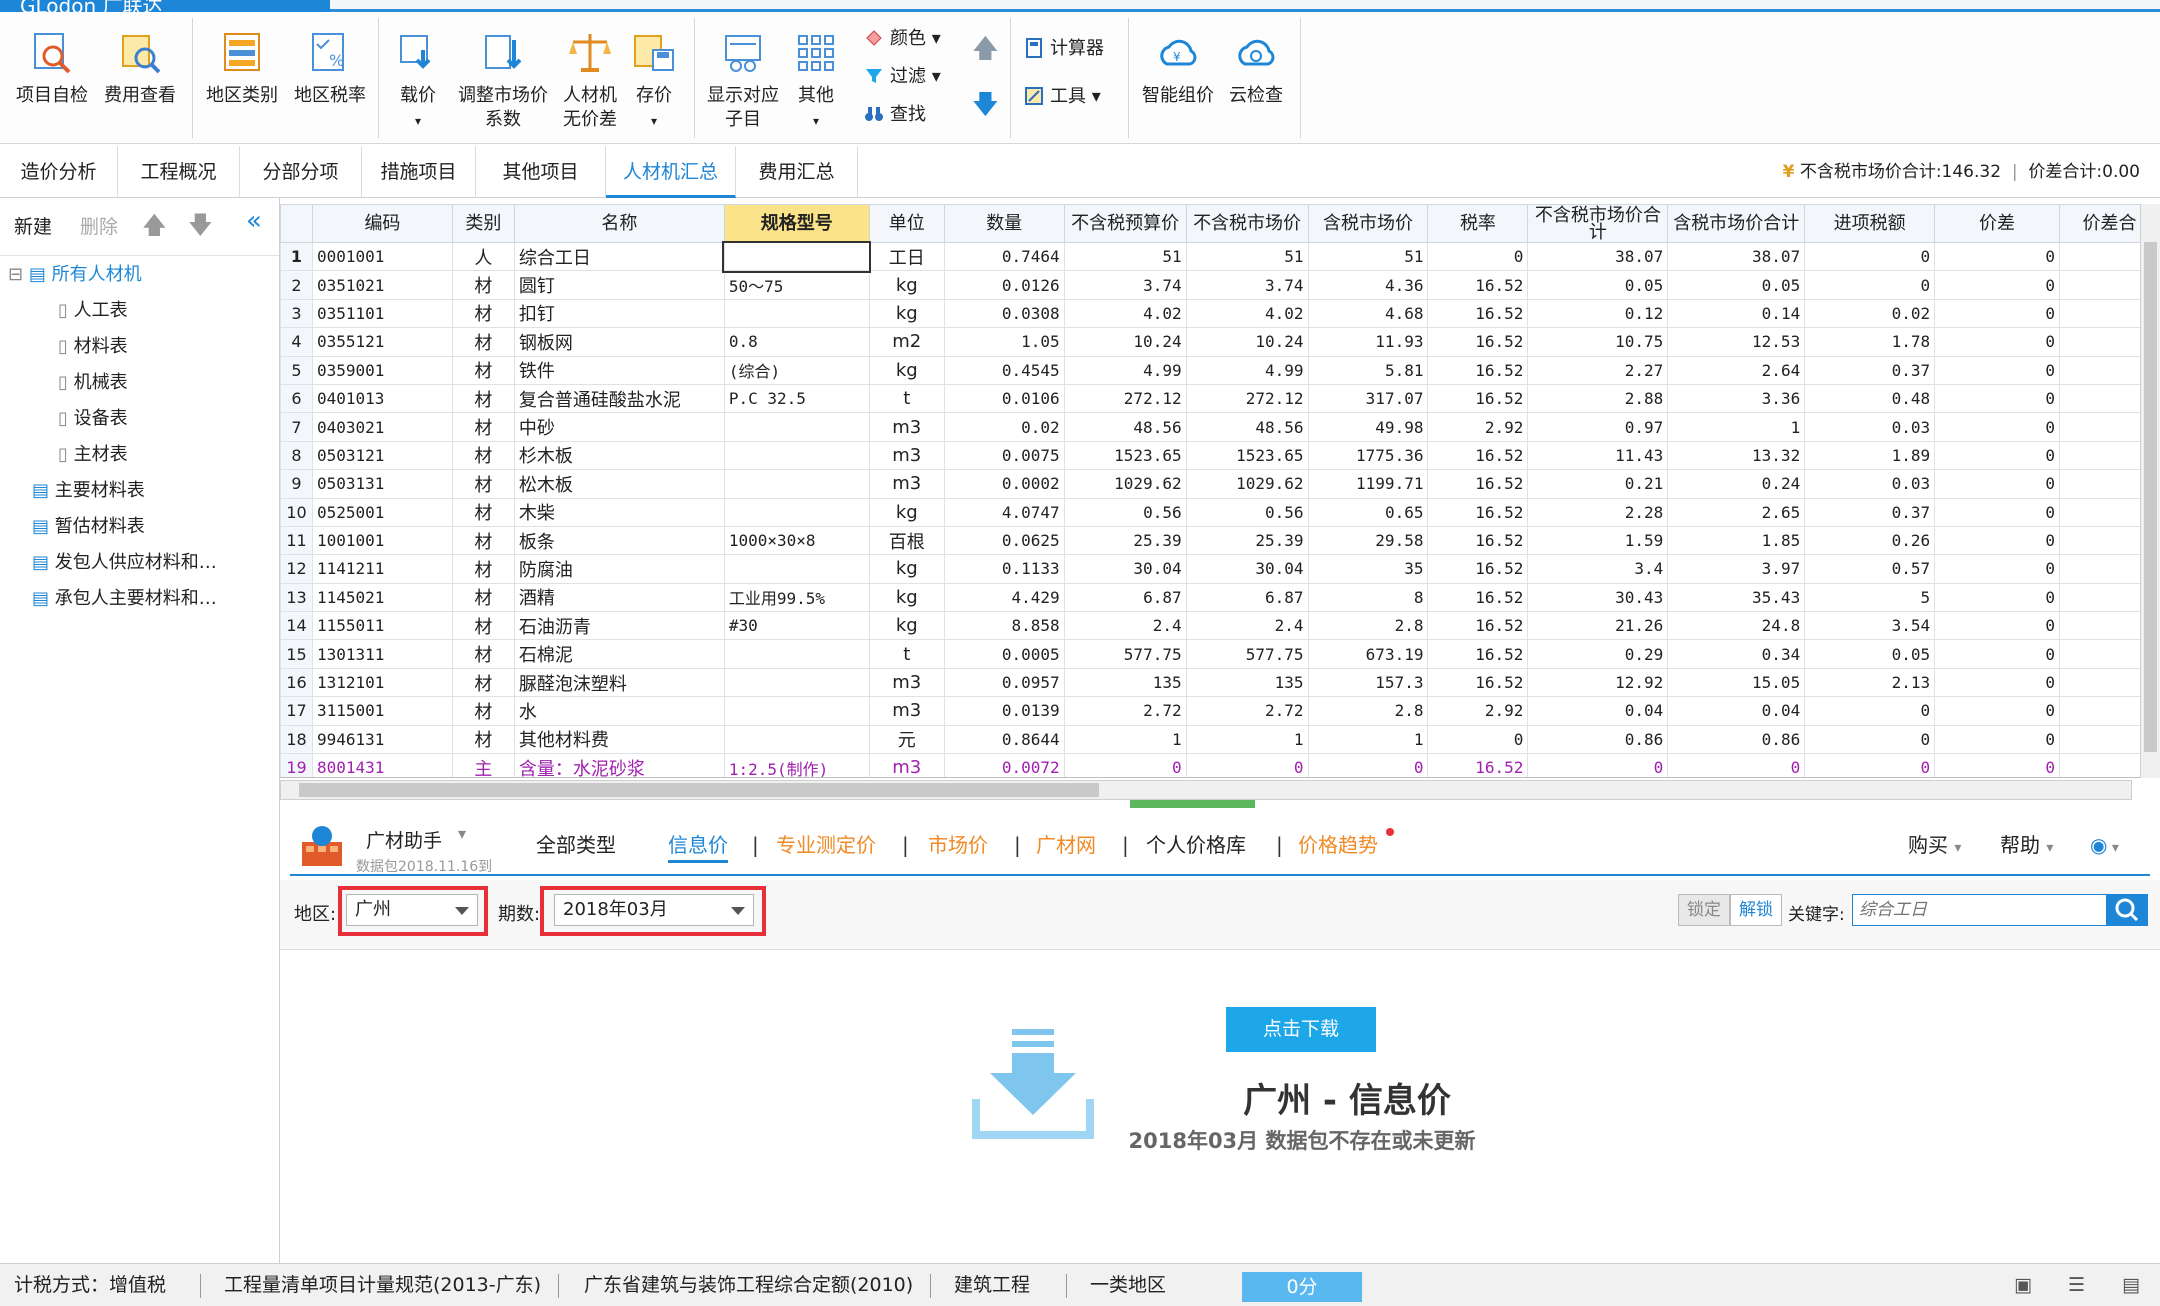 This screenshot has height=1306, width=2160. Describe the element at coordinates (1004, 626) in the screenshot. I see `table-cell: 8.858` at that location.